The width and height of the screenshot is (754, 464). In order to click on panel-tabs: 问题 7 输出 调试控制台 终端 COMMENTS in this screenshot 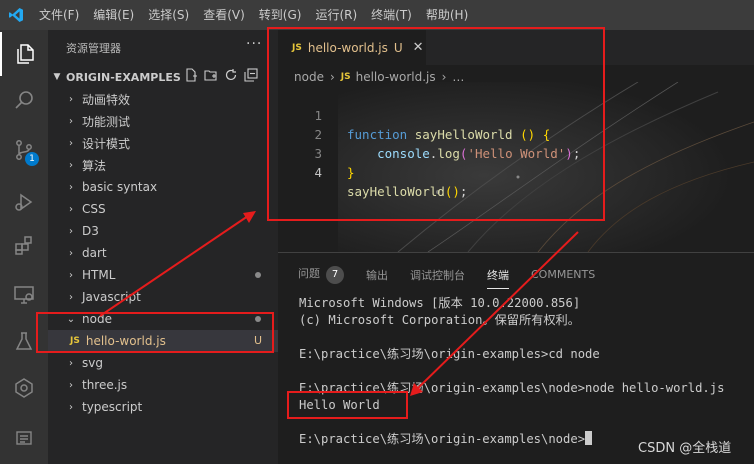, I will do `click(457, 277)`.